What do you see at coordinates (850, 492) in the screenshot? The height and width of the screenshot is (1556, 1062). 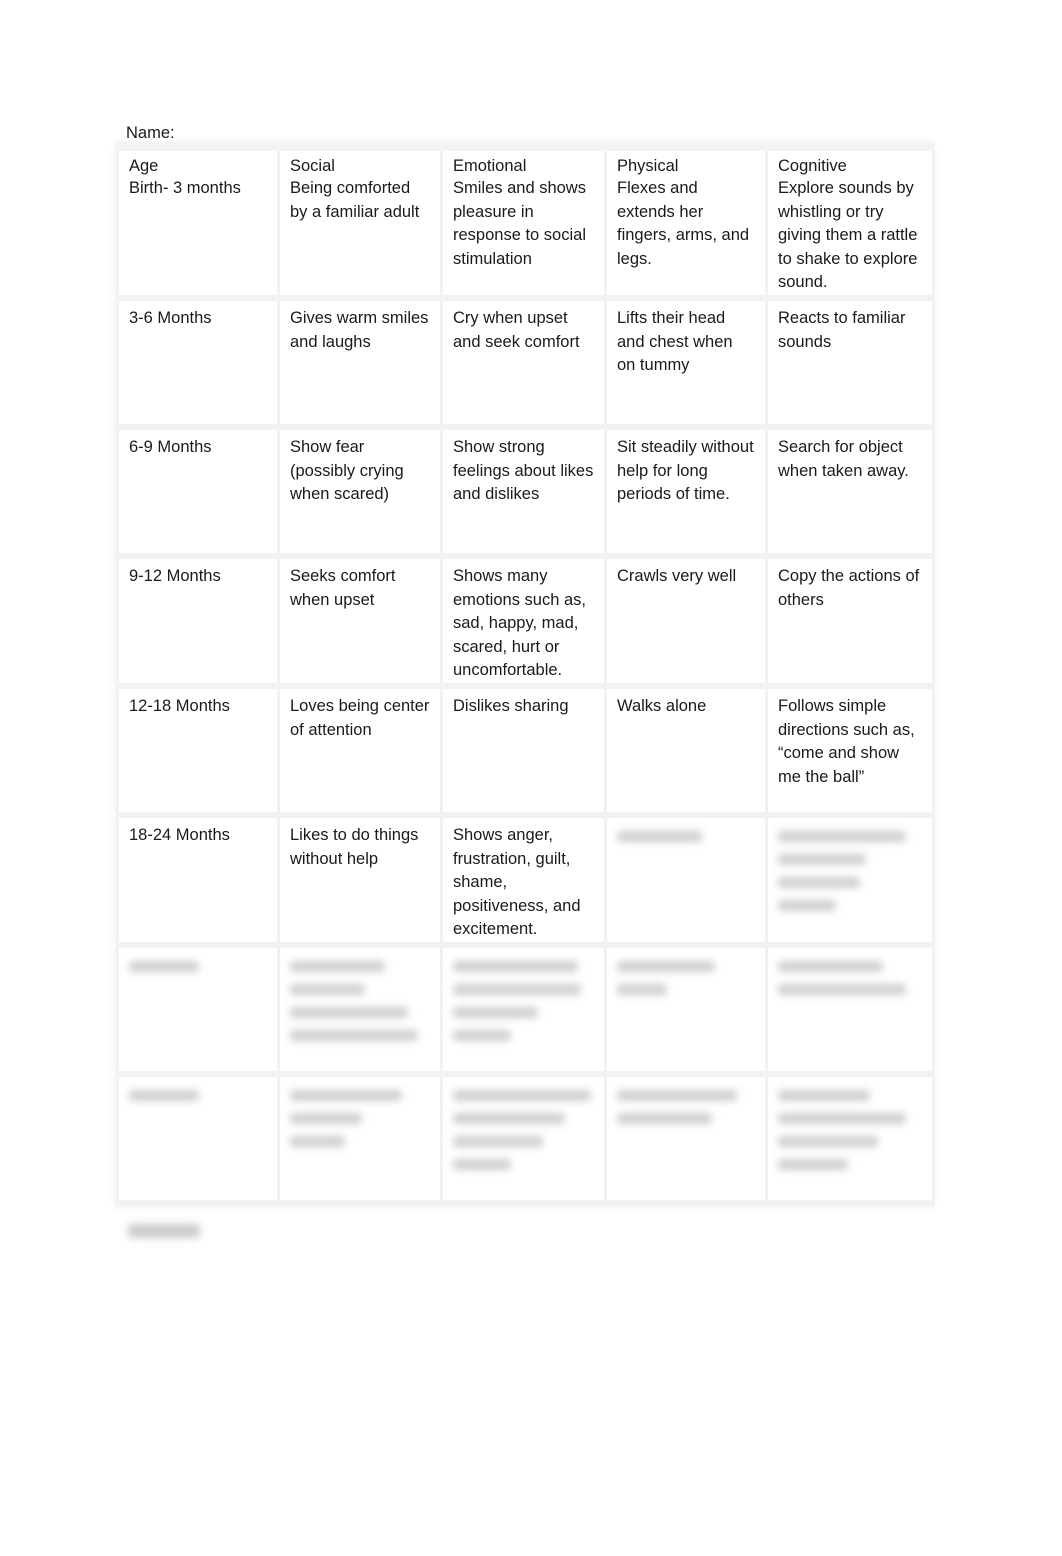 I see `cell-cognitive: Search for object when taken away.` at bounding box center [850, 492].